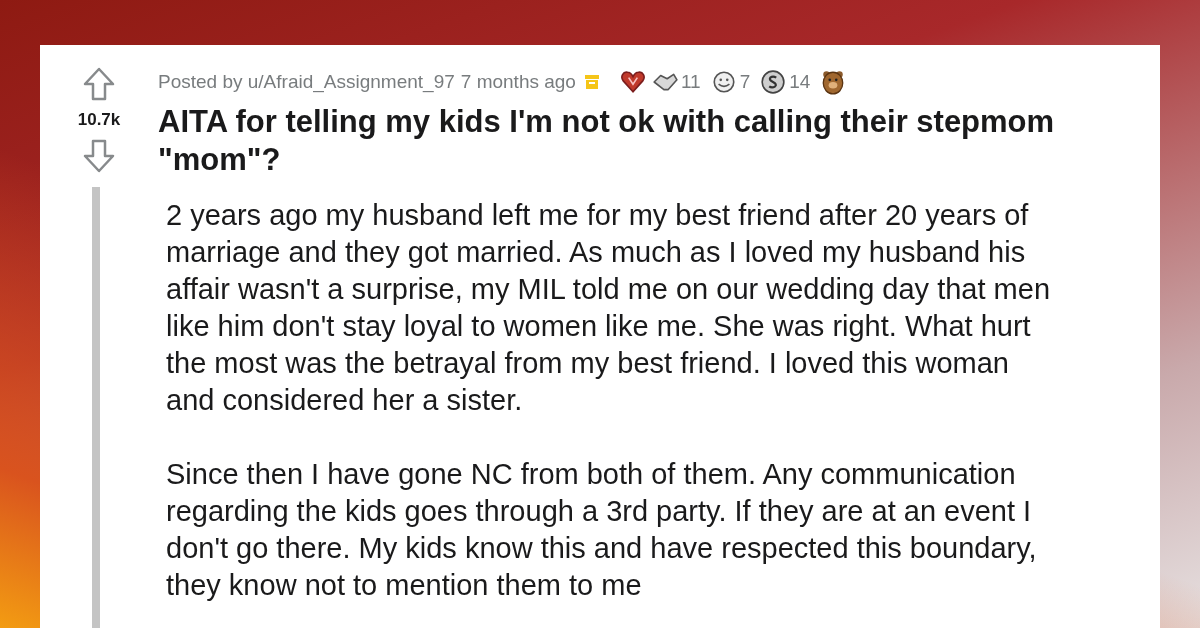 Image resolution: width=1200 pixels, height=628 pixels. What do you see at coordinates (306, 82) in the screenshot?
I see `post-author: Posted by u/Afraid_Assignment_97` at bounding box center [306, 82].